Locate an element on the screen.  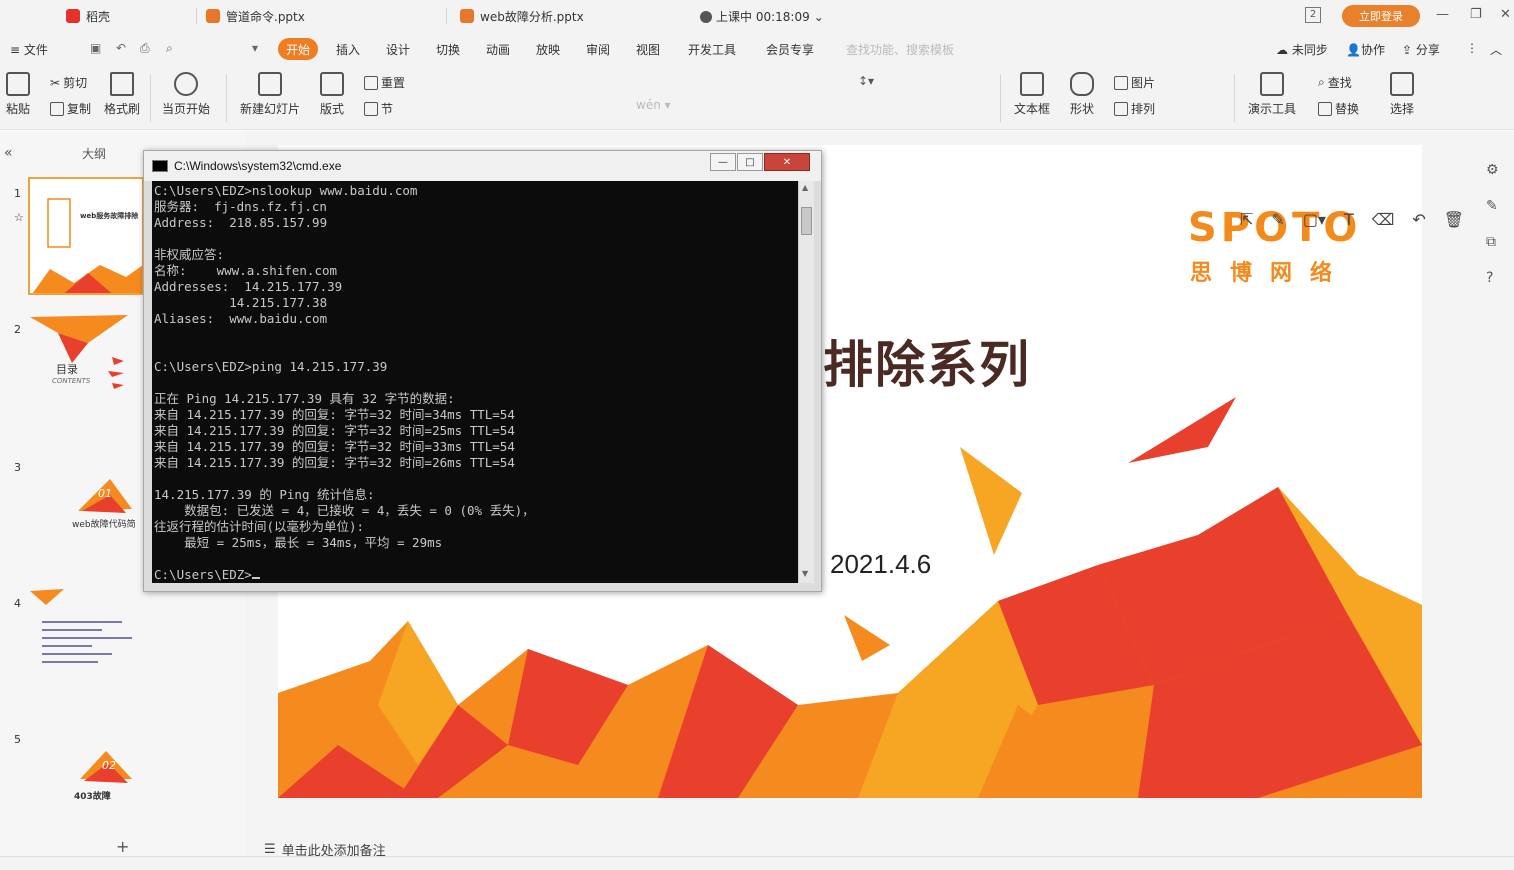
cmd-maximize-button: □ is located at coordinates (750, 162).